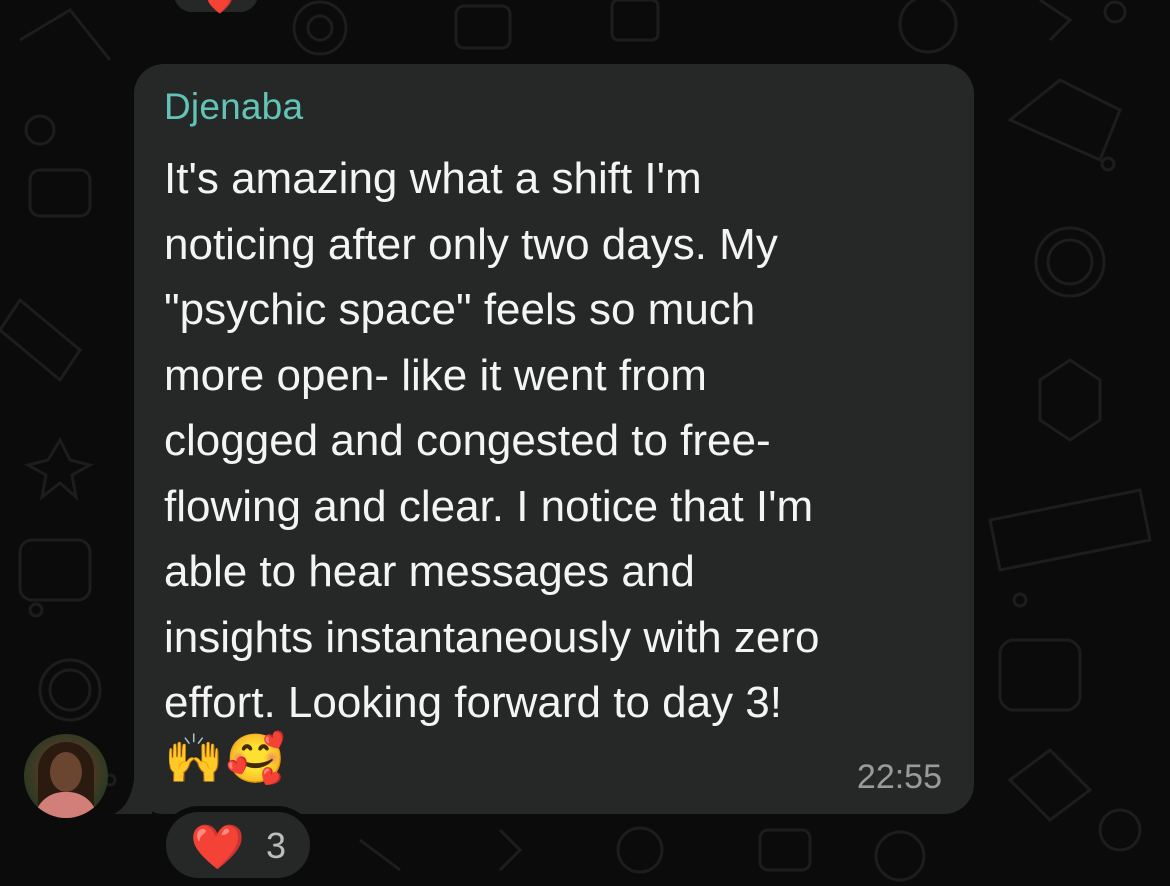 The height and width of the screenshot is (886, 1170). Describe the element at coordinates (233, 107) in the screenshot. I see `sender-name: Djenaba` at that location.